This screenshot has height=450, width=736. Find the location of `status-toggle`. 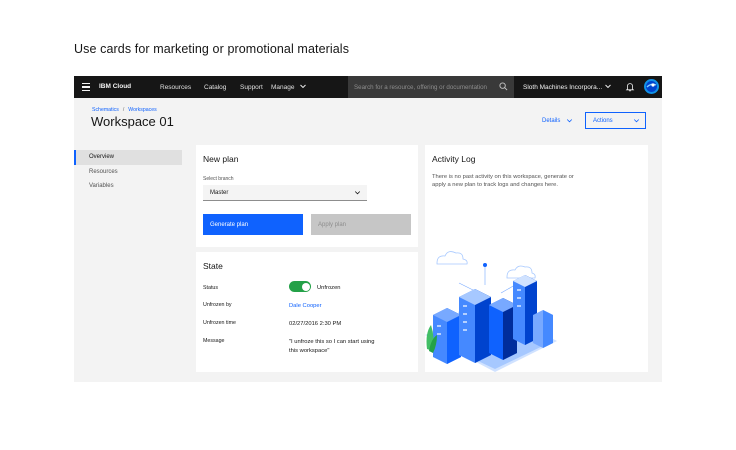

status-toggle is located at coordinates (300, 286).